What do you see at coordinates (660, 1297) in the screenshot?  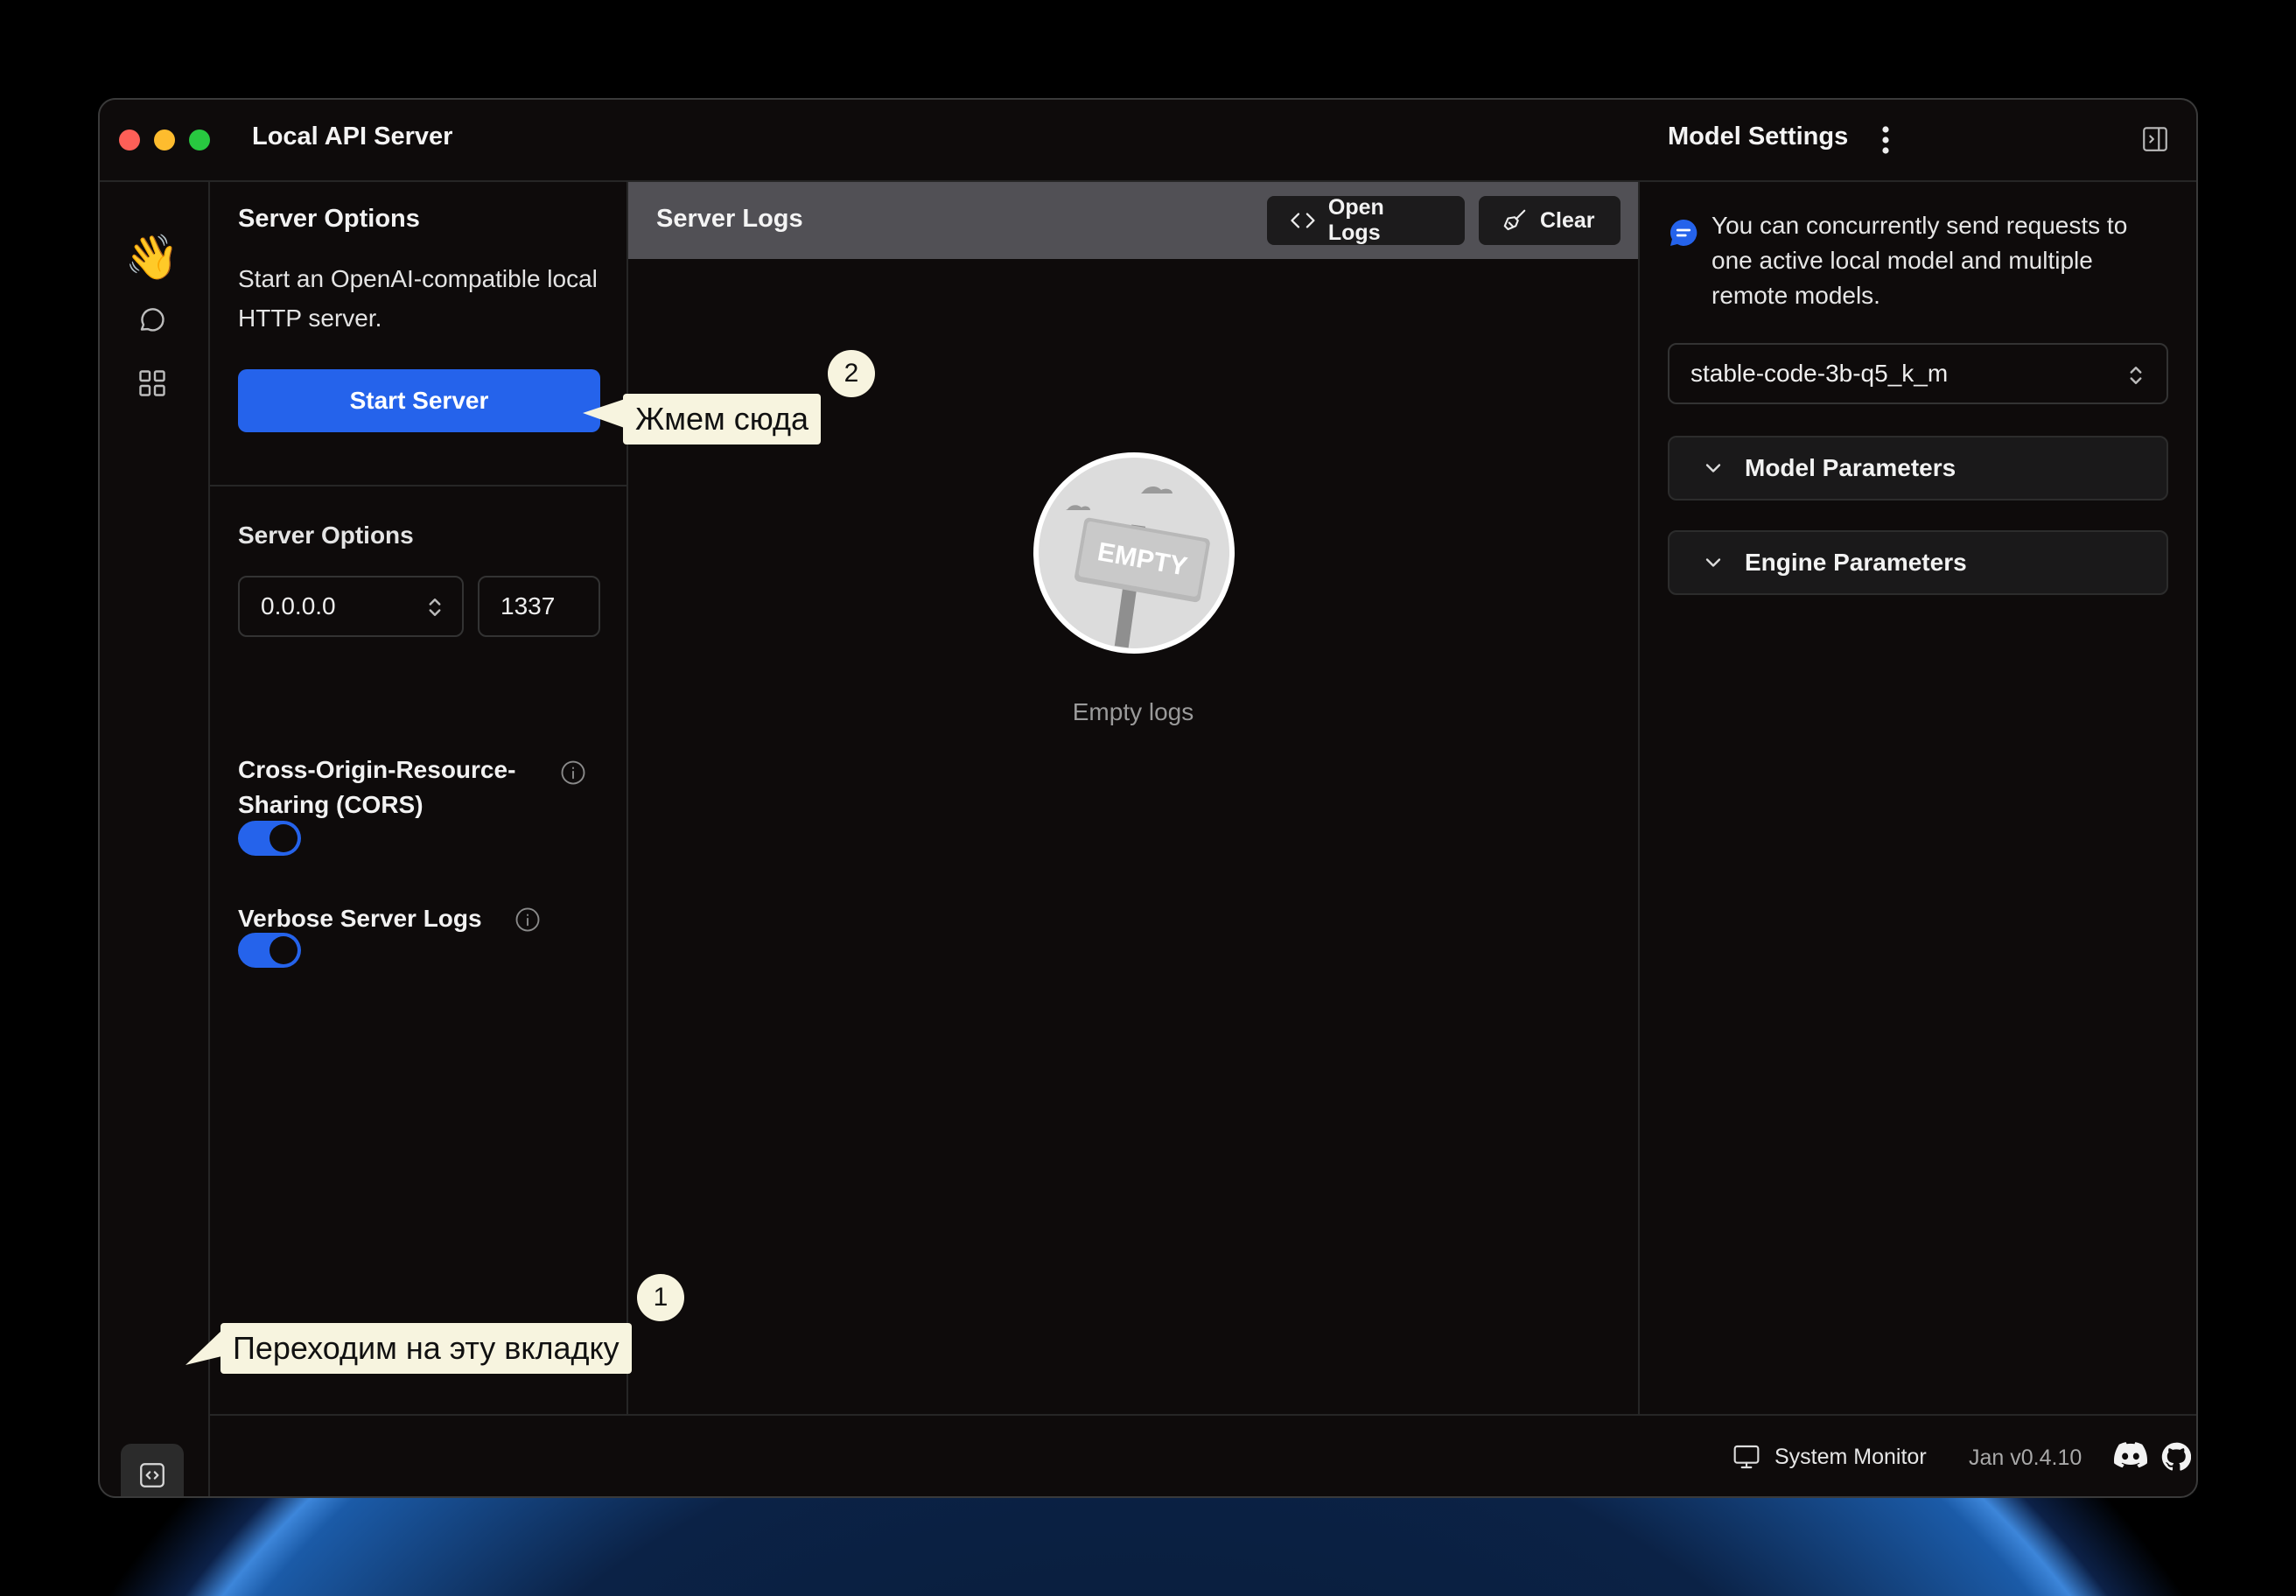 I see `annotation-badge-1: 1` at bounding box center [660, 1297].